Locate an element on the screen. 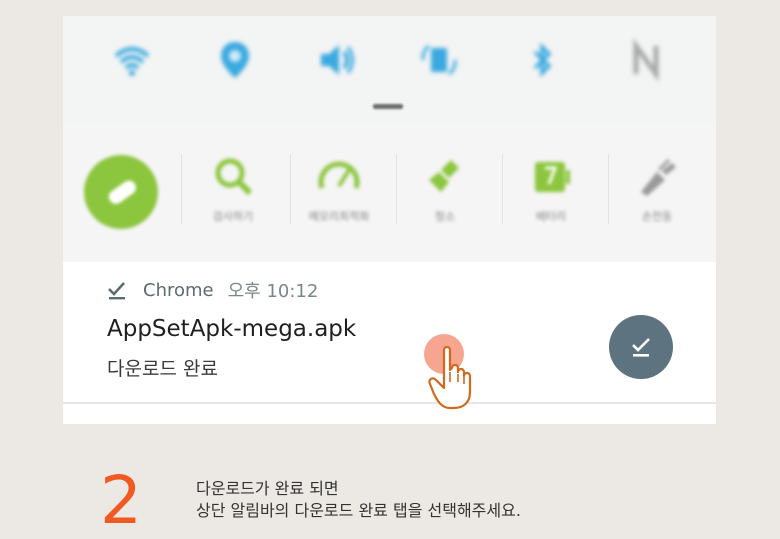  wifi-icon is located at coordinates (132, 60).